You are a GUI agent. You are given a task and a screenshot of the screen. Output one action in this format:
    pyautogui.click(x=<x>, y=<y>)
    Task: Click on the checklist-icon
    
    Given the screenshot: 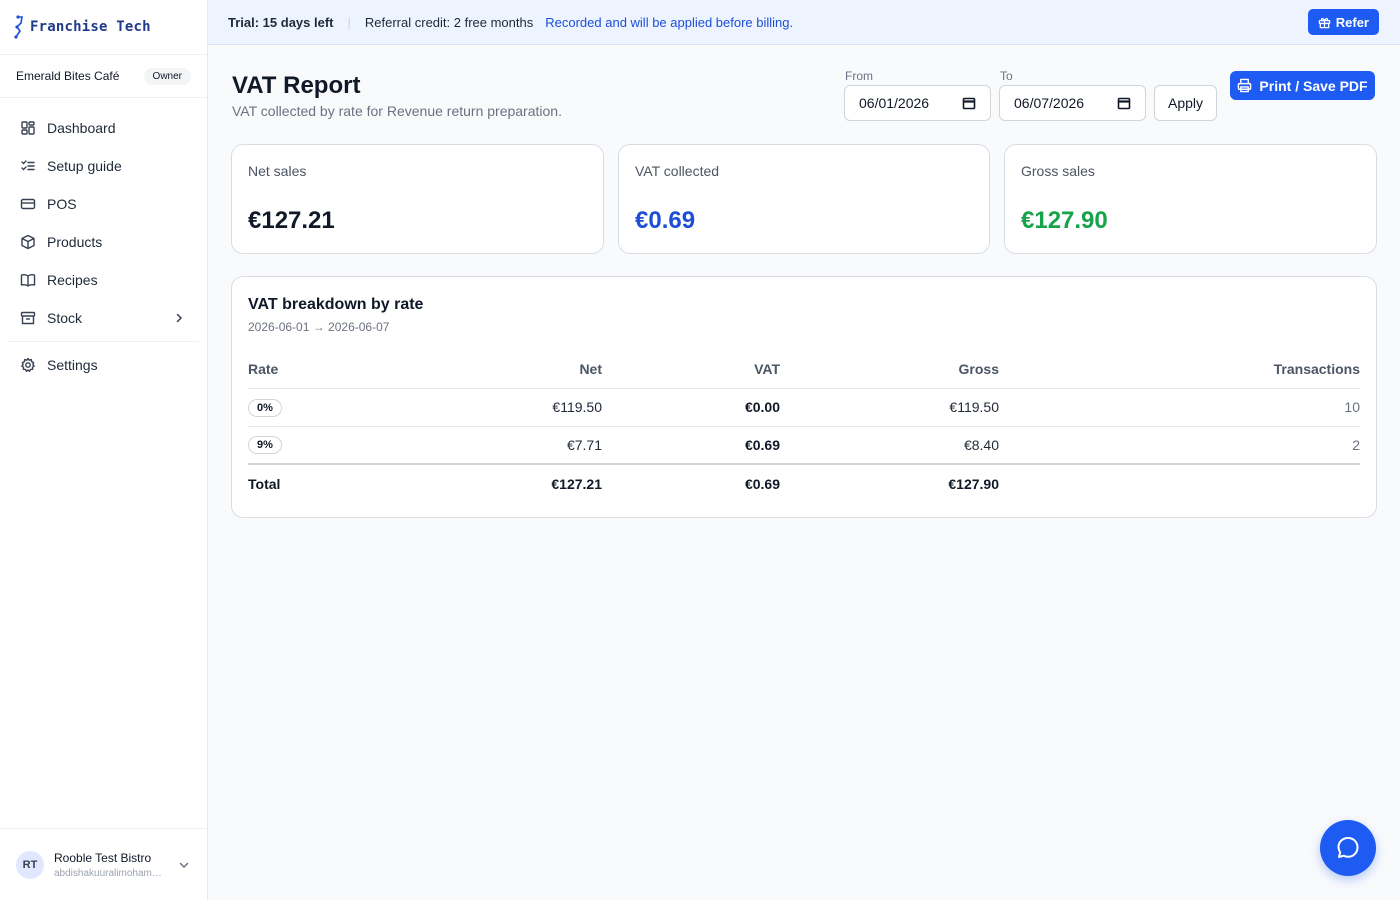 What is the action you would take?
    pyautogui.click(x=28, y=165)
    